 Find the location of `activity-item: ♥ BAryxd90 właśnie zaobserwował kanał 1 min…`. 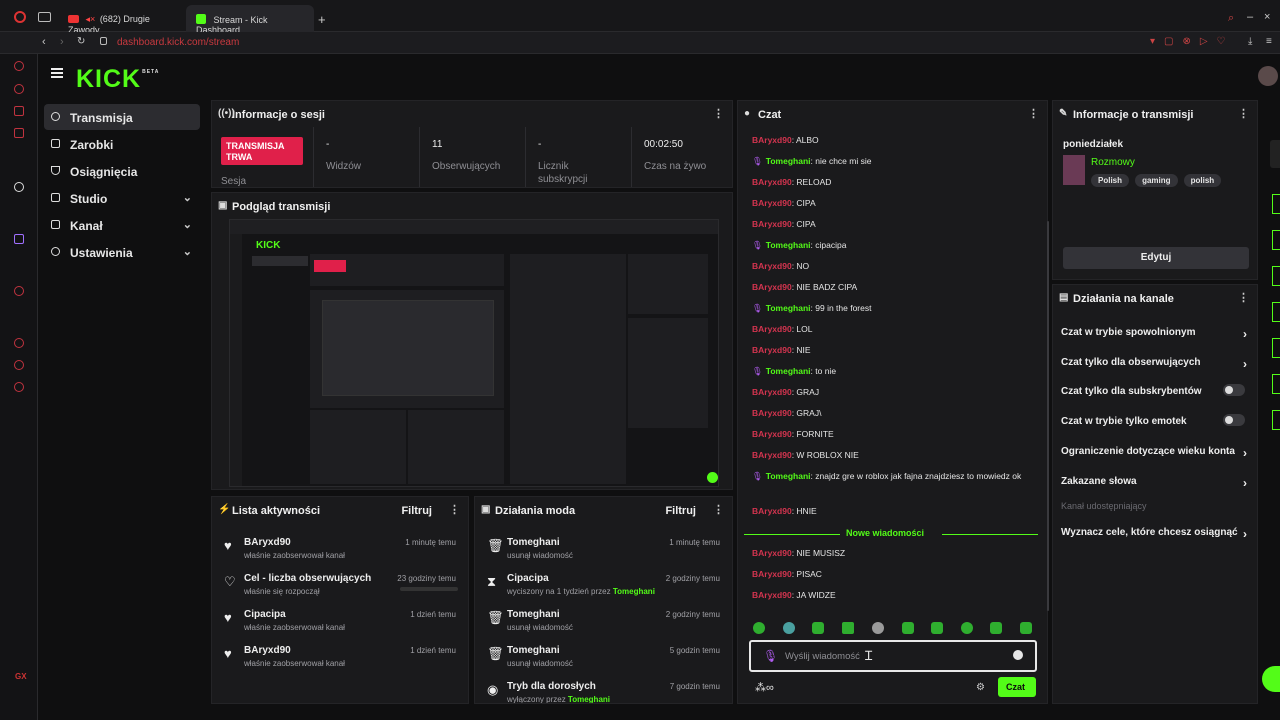

activity-item: ♥ BAryxd90 właśnie zaobserwował kanał 1 min… is located at coordinates (340, 553).